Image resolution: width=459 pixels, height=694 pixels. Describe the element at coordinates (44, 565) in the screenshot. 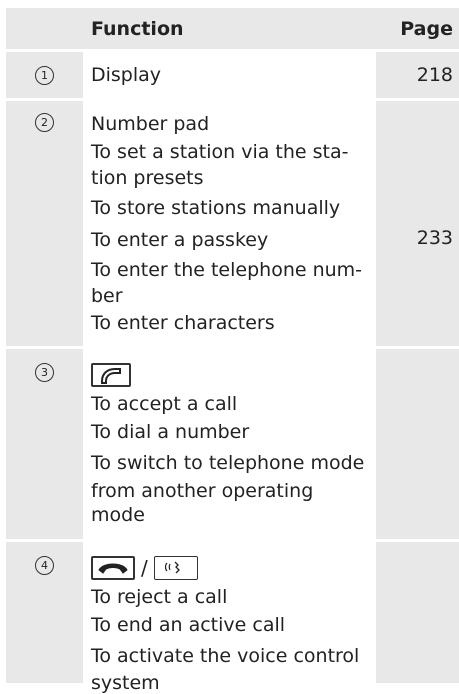

I see `item-number: 4` at that location.